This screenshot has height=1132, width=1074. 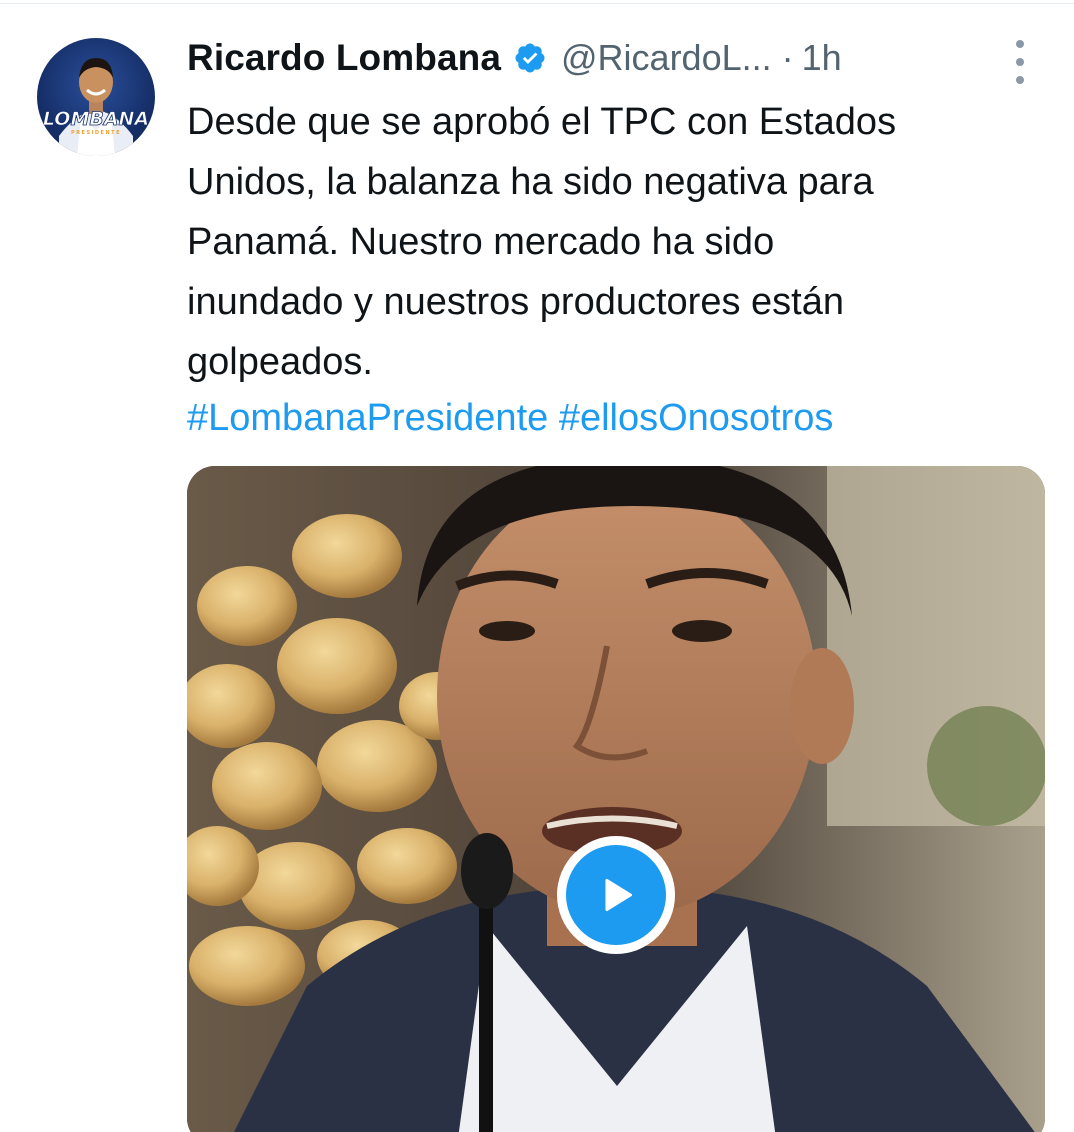 I want to click on tweet-text-line: Panamá. Nuestro mercado ha sido, so click(x=481, y=242).